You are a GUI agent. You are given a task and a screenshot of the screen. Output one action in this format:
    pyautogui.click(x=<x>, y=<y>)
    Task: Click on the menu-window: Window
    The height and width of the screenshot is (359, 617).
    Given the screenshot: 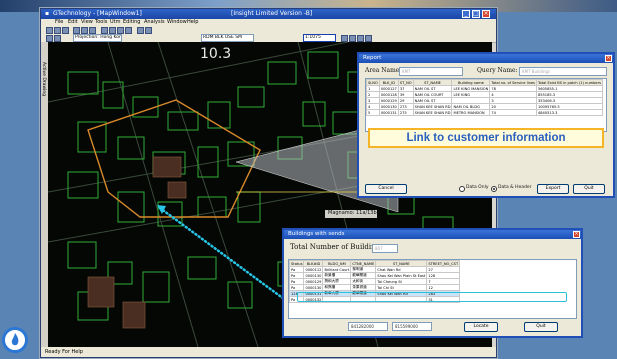 What is the action you would take?
    pyautogui.click(x=177, y=22)
    